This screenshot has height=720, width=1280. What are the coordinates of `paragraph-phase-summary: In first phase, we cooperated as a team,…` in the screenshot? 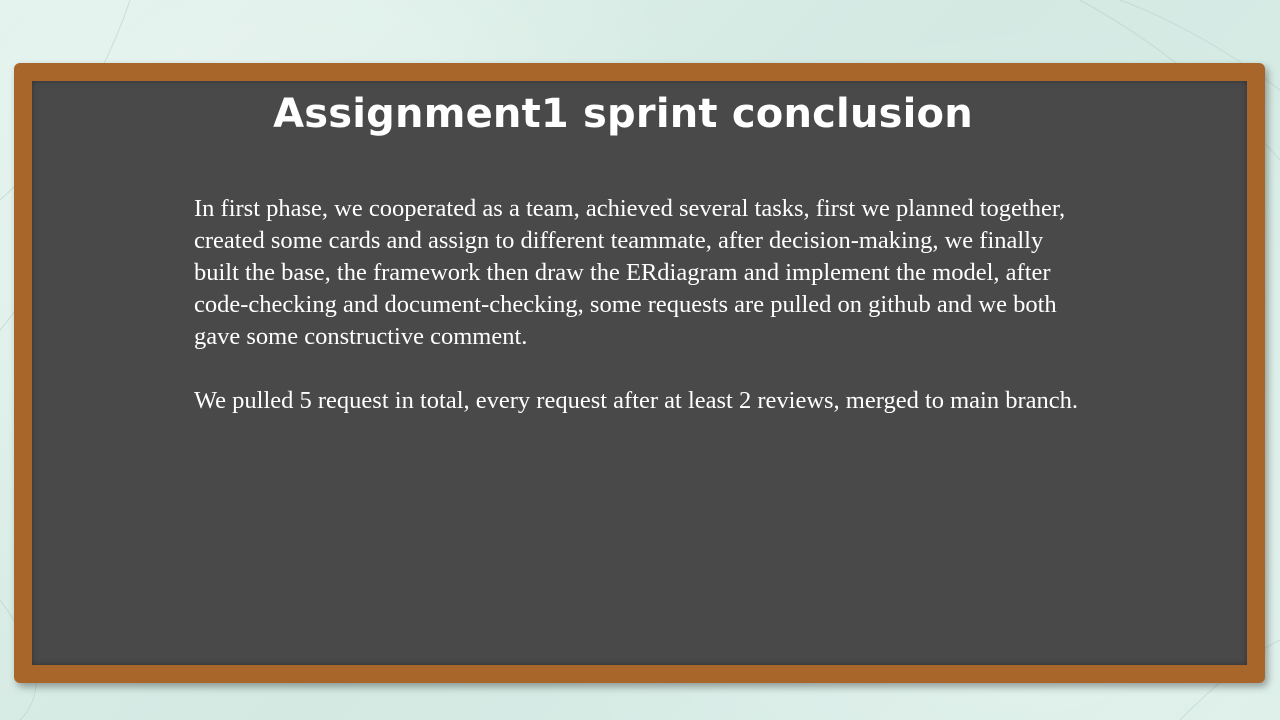 It's located at (630, 272).